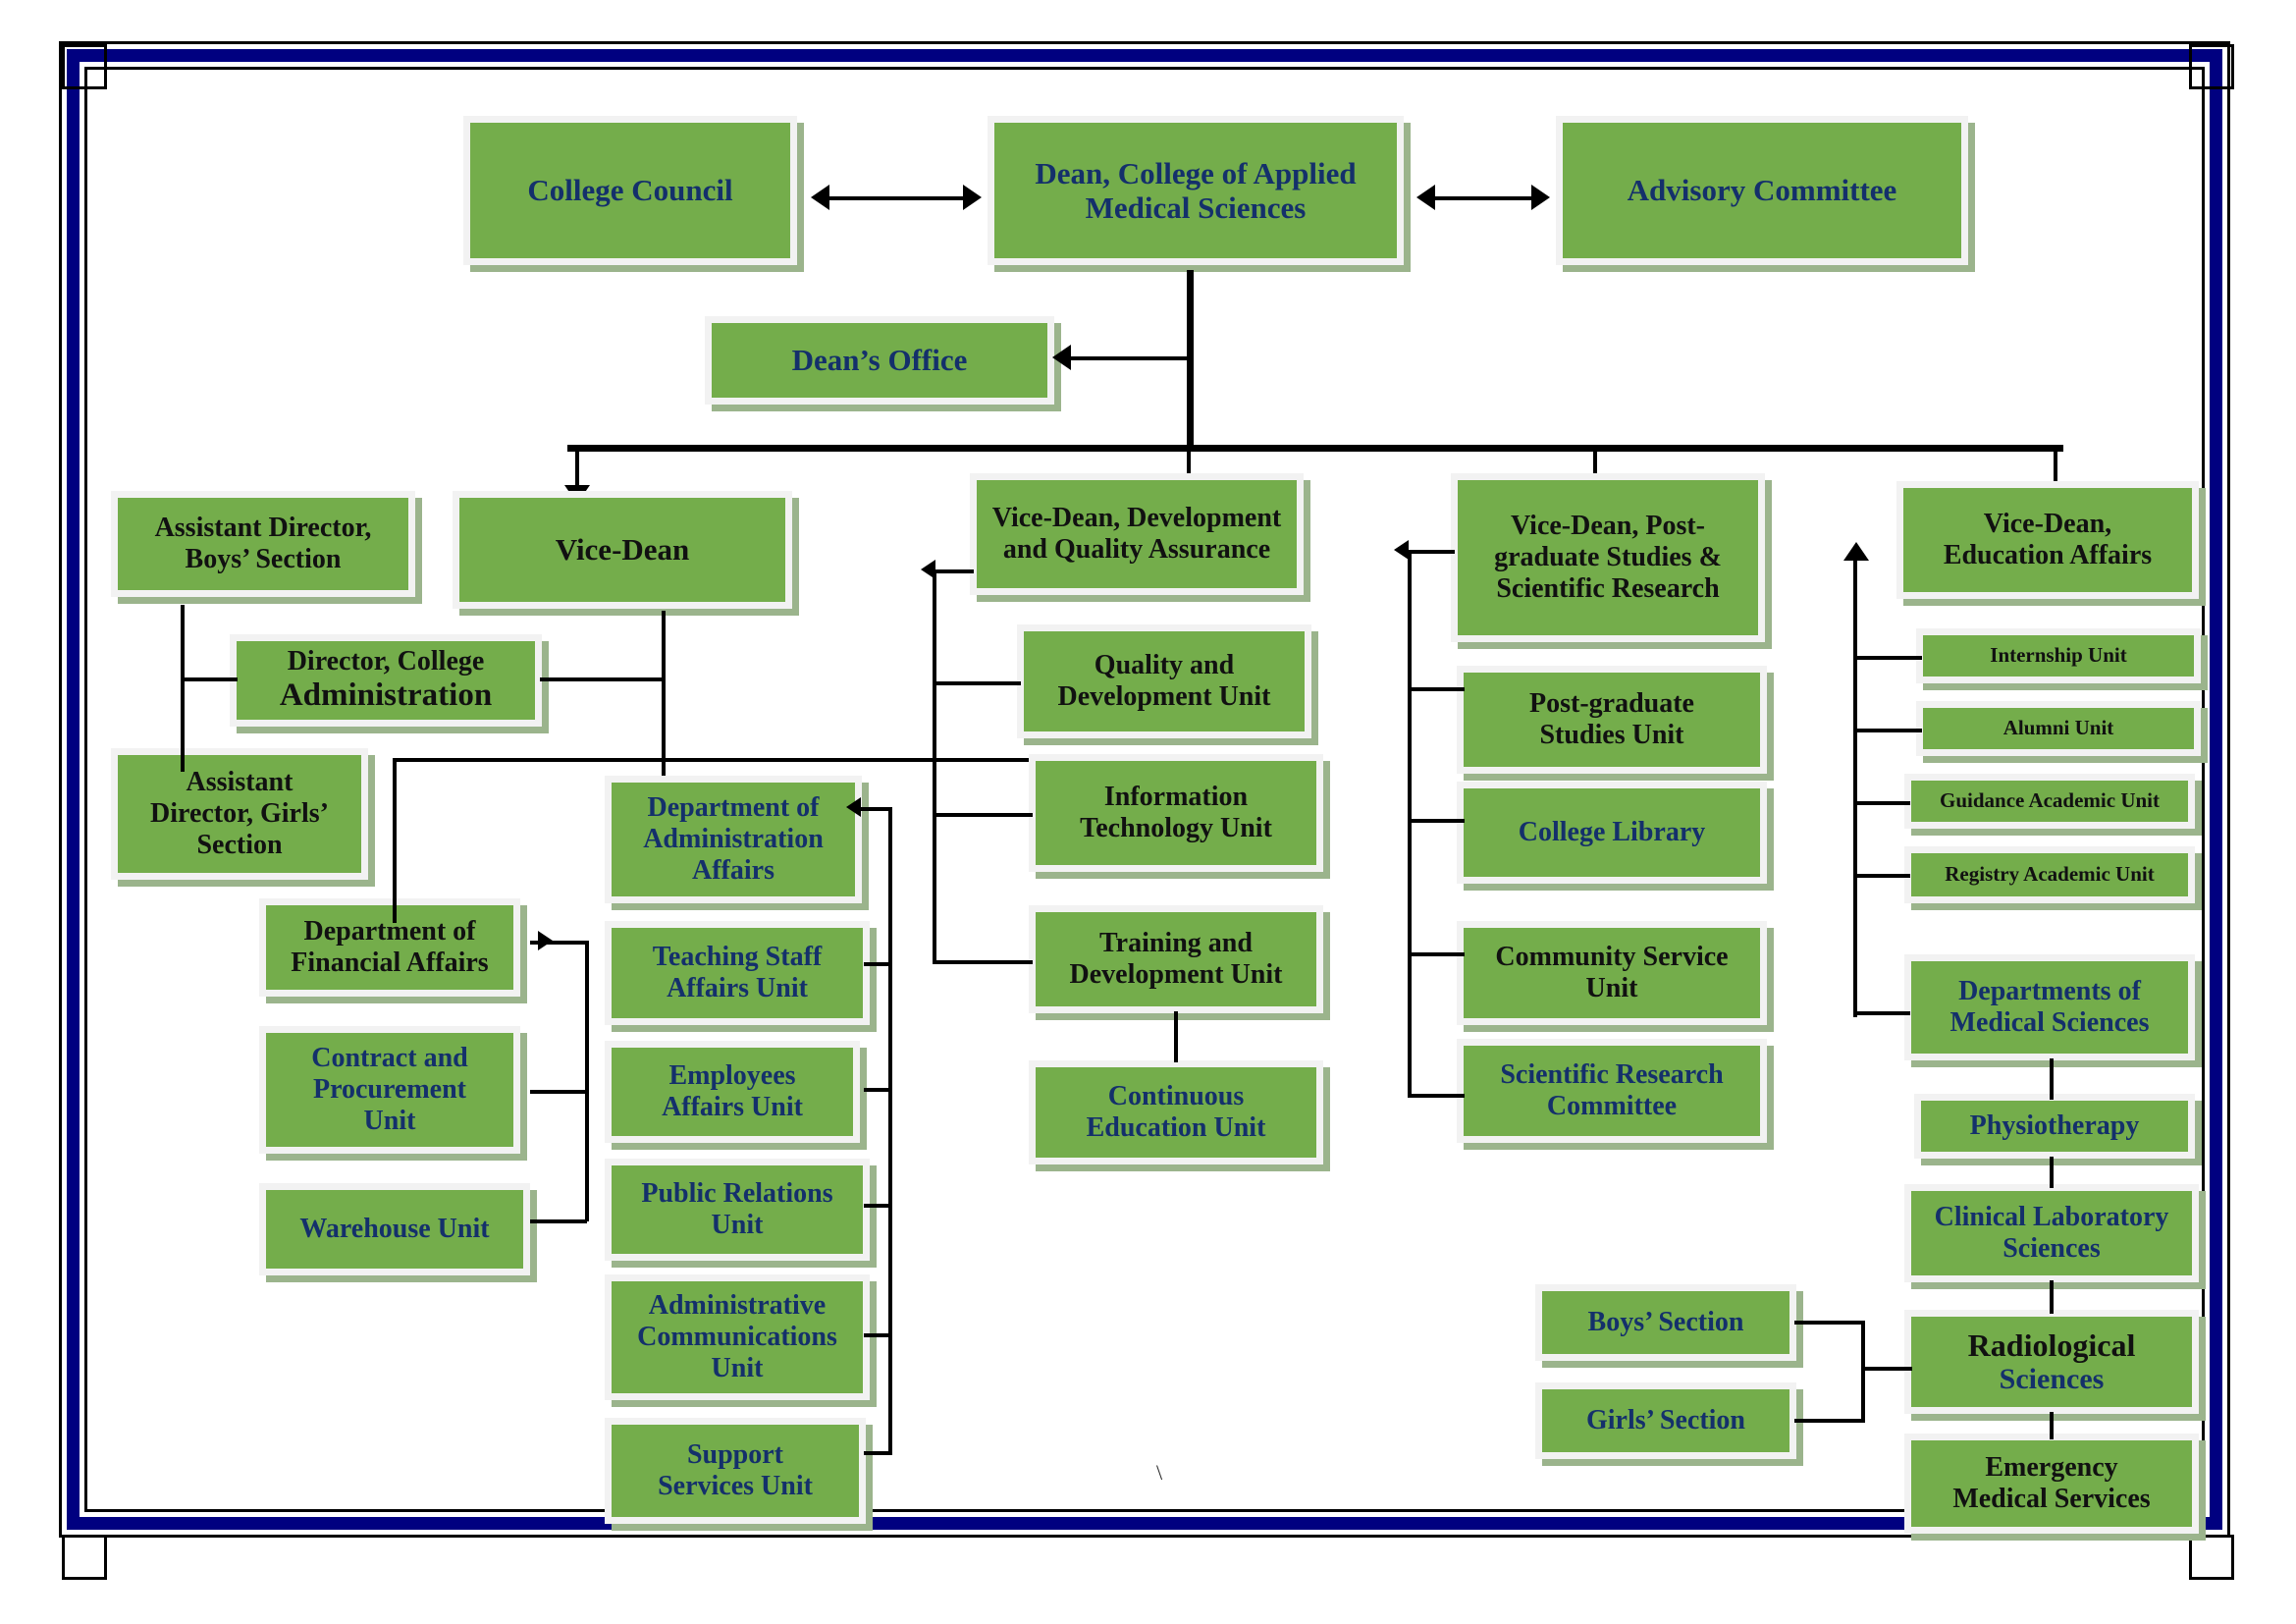 Image resolution: width=2296 pixels, height=1624 pixels. Describe the element at coordinates (1436, 1096) in the screenshot. I see `edge-spine-sci-research` at that location.